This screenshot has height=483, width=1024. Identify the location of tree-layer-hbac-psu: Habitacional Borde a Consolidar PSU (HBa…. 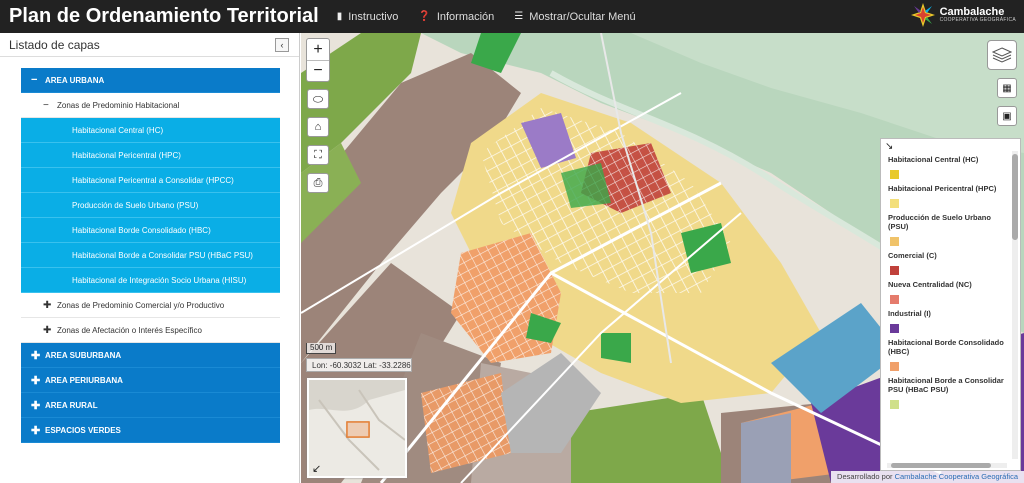
(150, 255).